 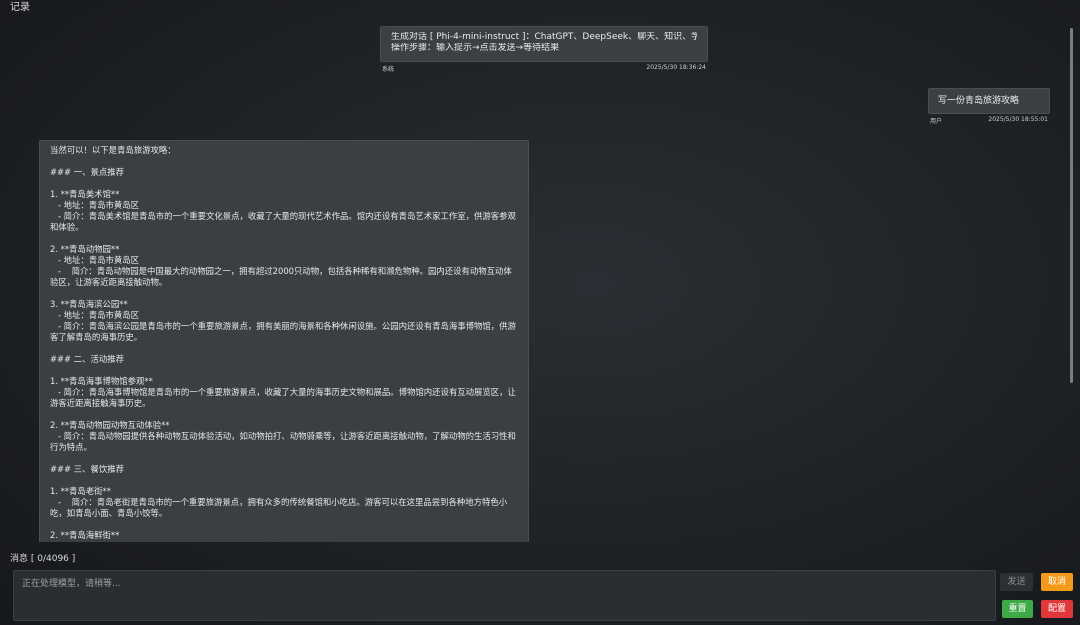 What do you see at coordinates (87, 359) in the screenshot?
I see `assistant-message-line: ### 二、活动推荐` at bounding box center [87, 359].